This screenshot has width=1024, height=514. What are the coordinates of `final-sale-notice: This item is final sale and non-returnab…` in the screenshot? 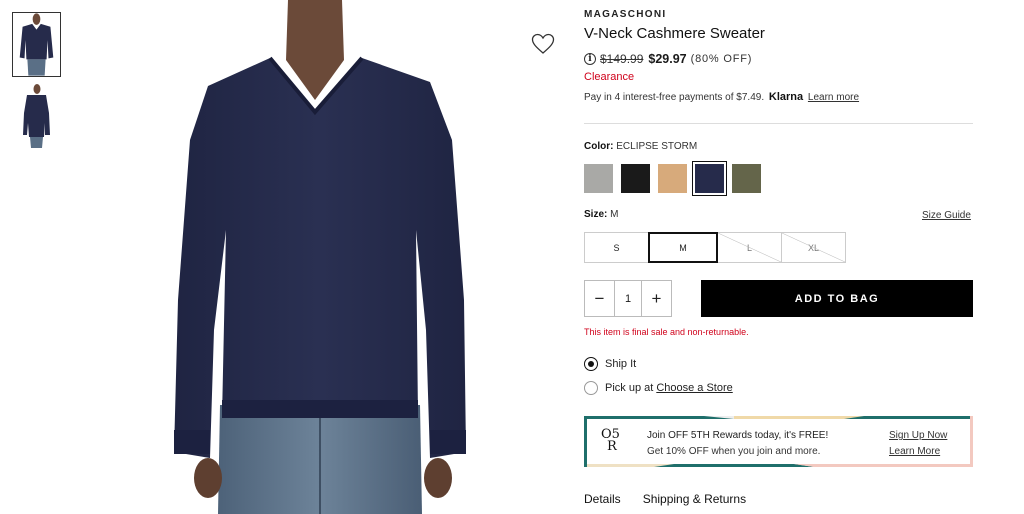 It's located at (666, 332).